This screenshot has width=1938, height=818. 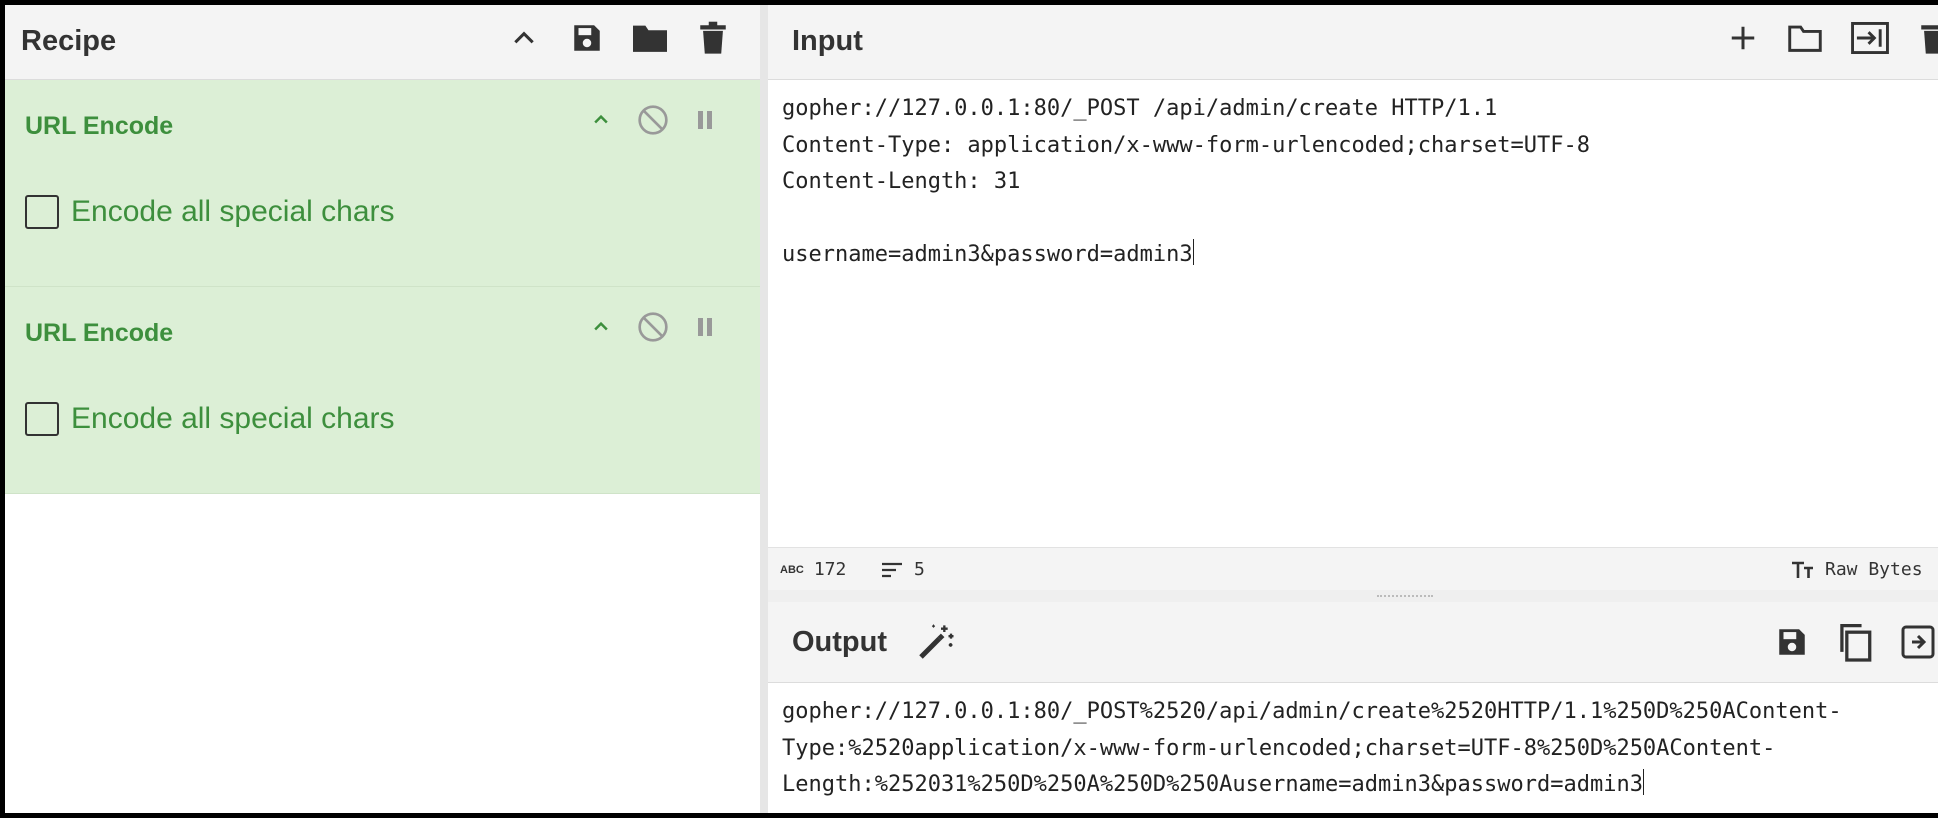 I want to click on text-size-icon, so click(x=1802, y=569).